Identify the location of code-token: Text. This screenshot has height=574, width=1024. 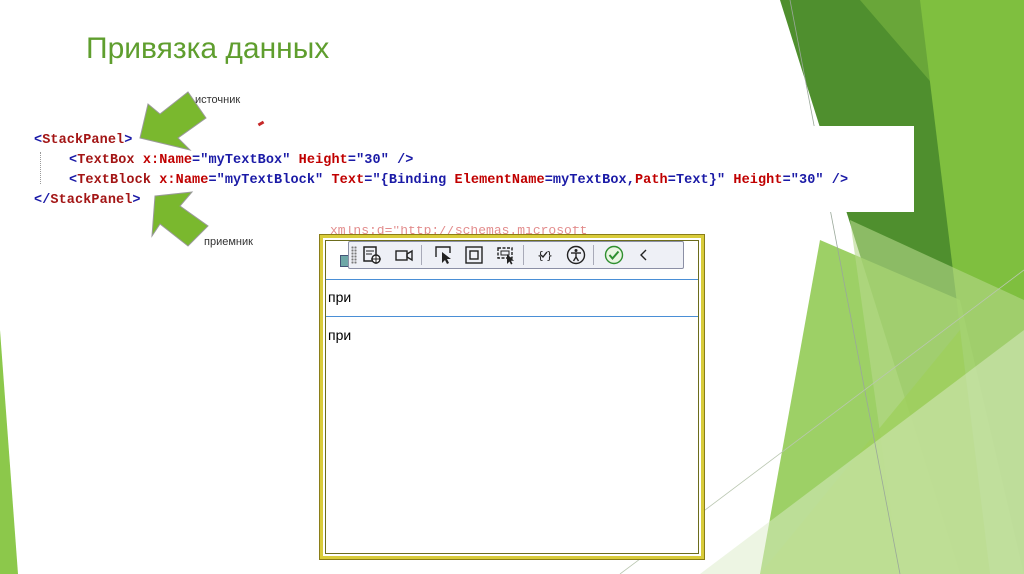
(344, 180).